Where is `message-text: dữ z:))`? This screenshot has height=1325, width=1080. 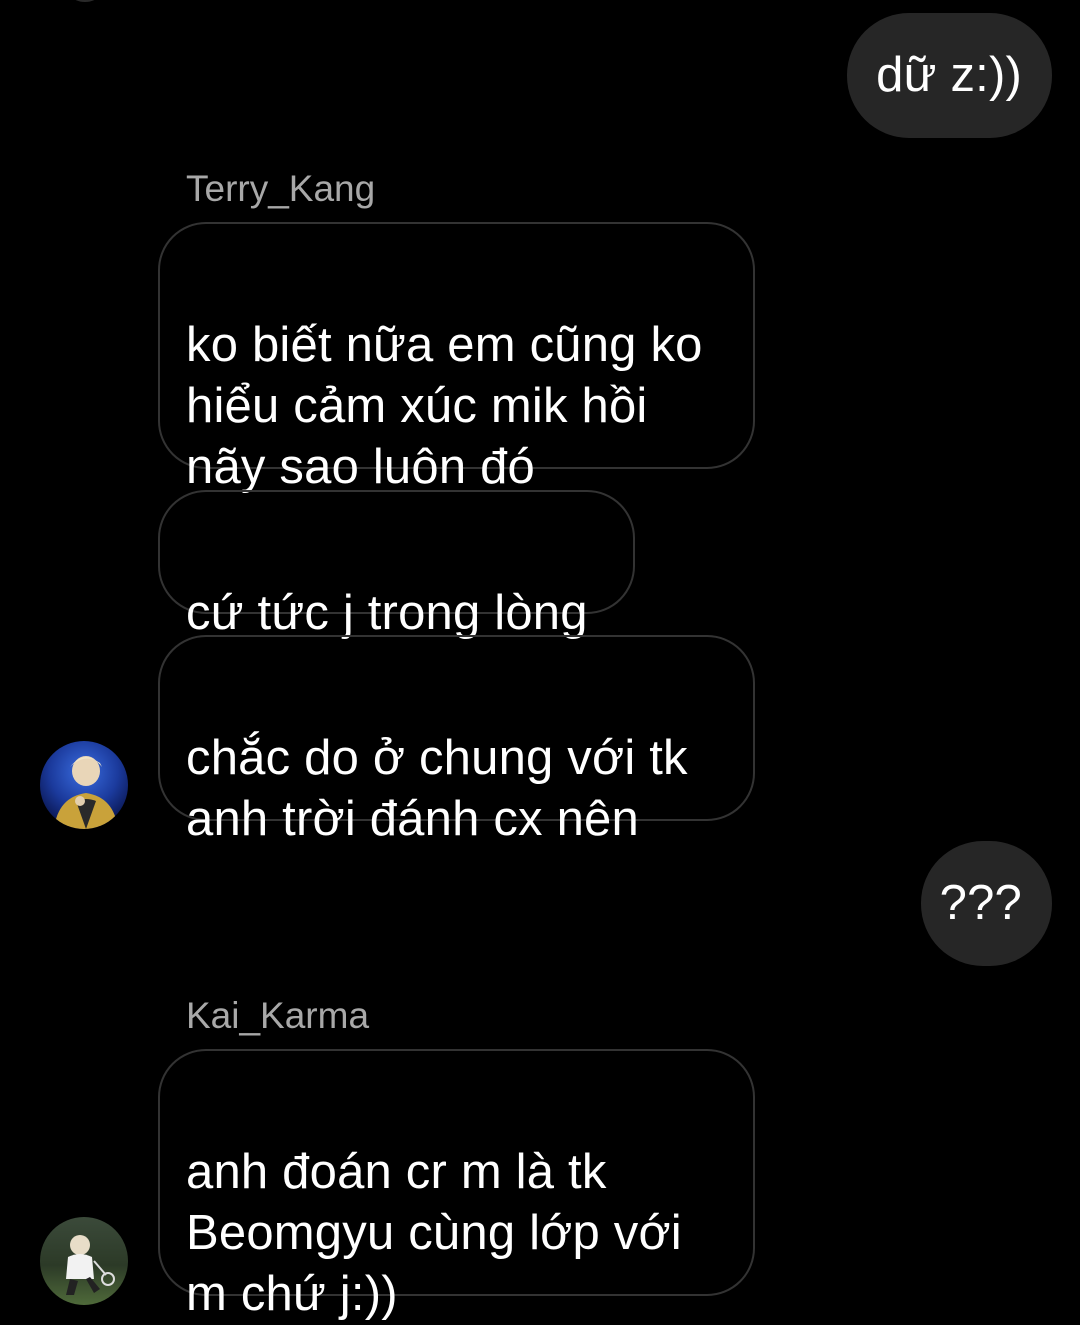 message-text: dữ z:)) is located at coordinates (949, 75).